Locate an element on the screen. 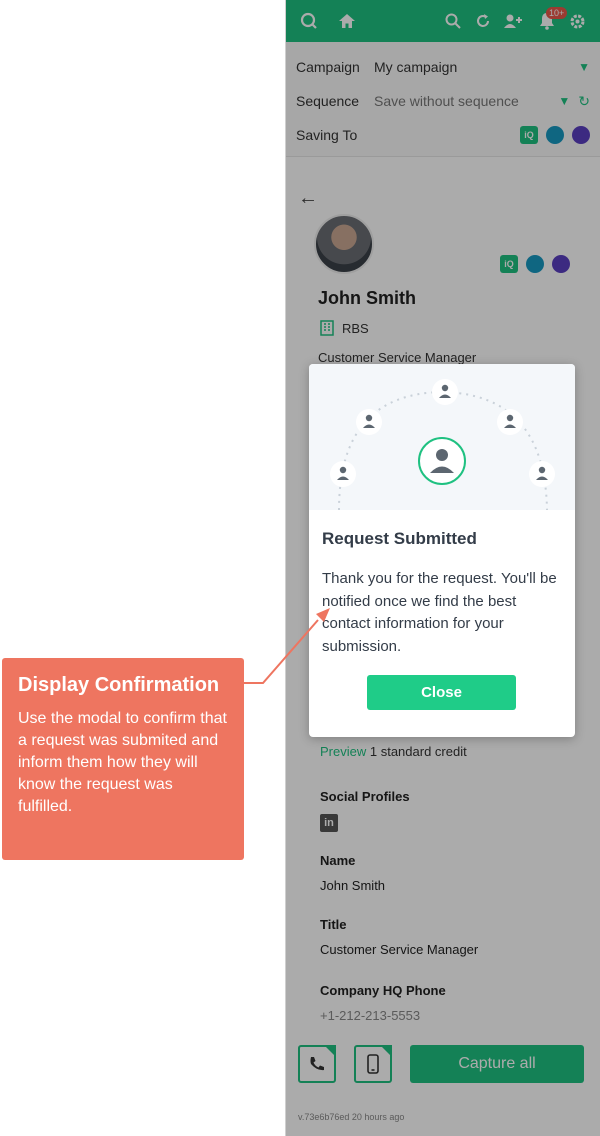  network-illustration is located at coordinates (442, 437).